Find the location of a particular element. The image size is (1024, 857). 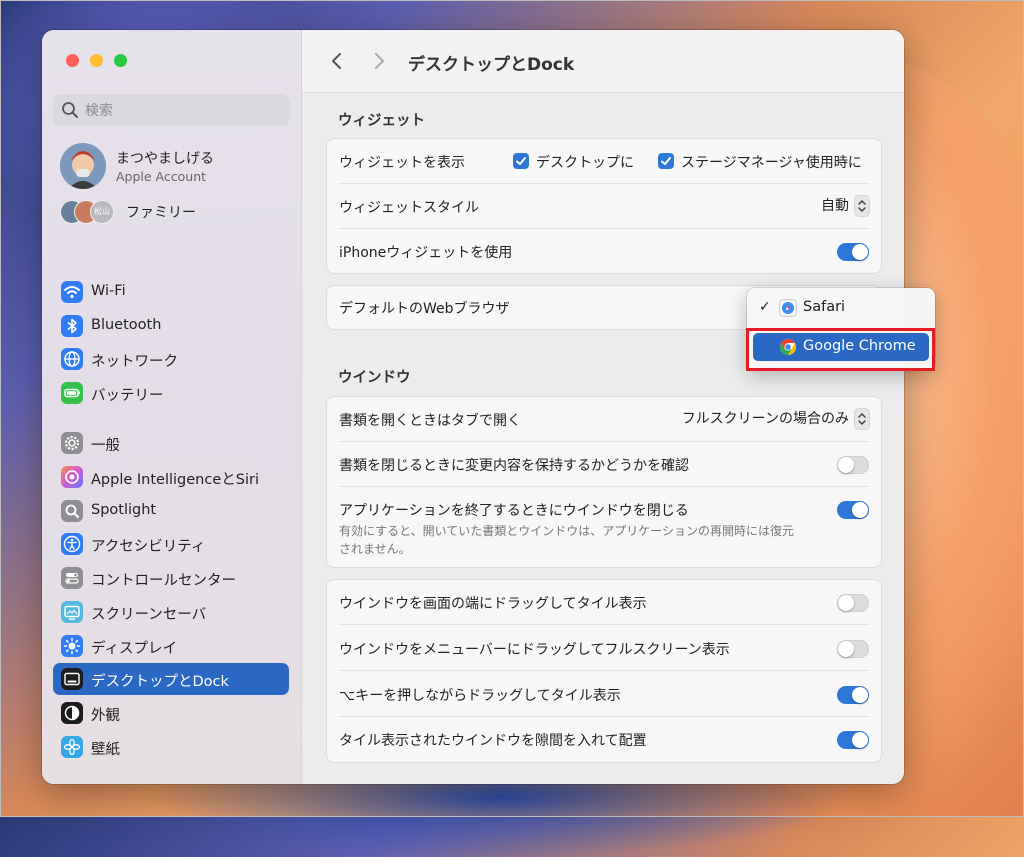

sidebar-item-control-center: コントロールセンター is located at coordinates (171, 578).